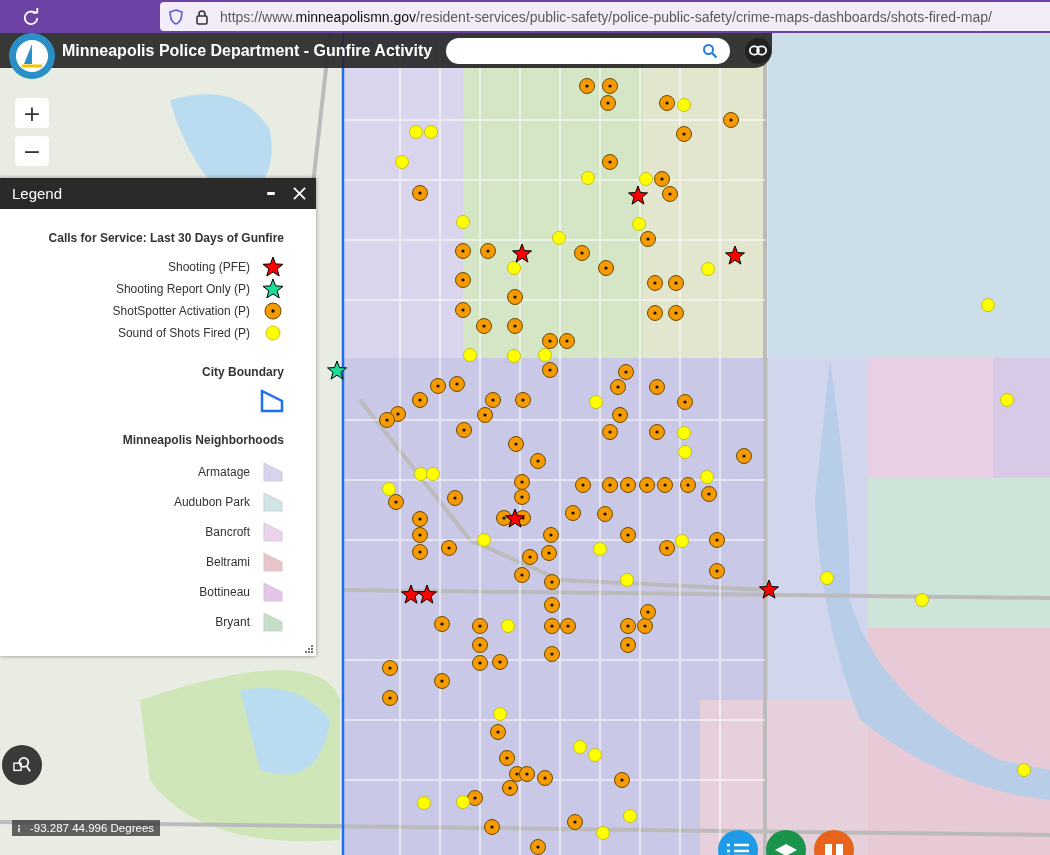 Image resolution: width=1050 pixels, height=855 pixels. What do you see at coordinates (337, 370) in the screenshot?
I see `shooting-report-star-marker` at bounding box center [337, 370].